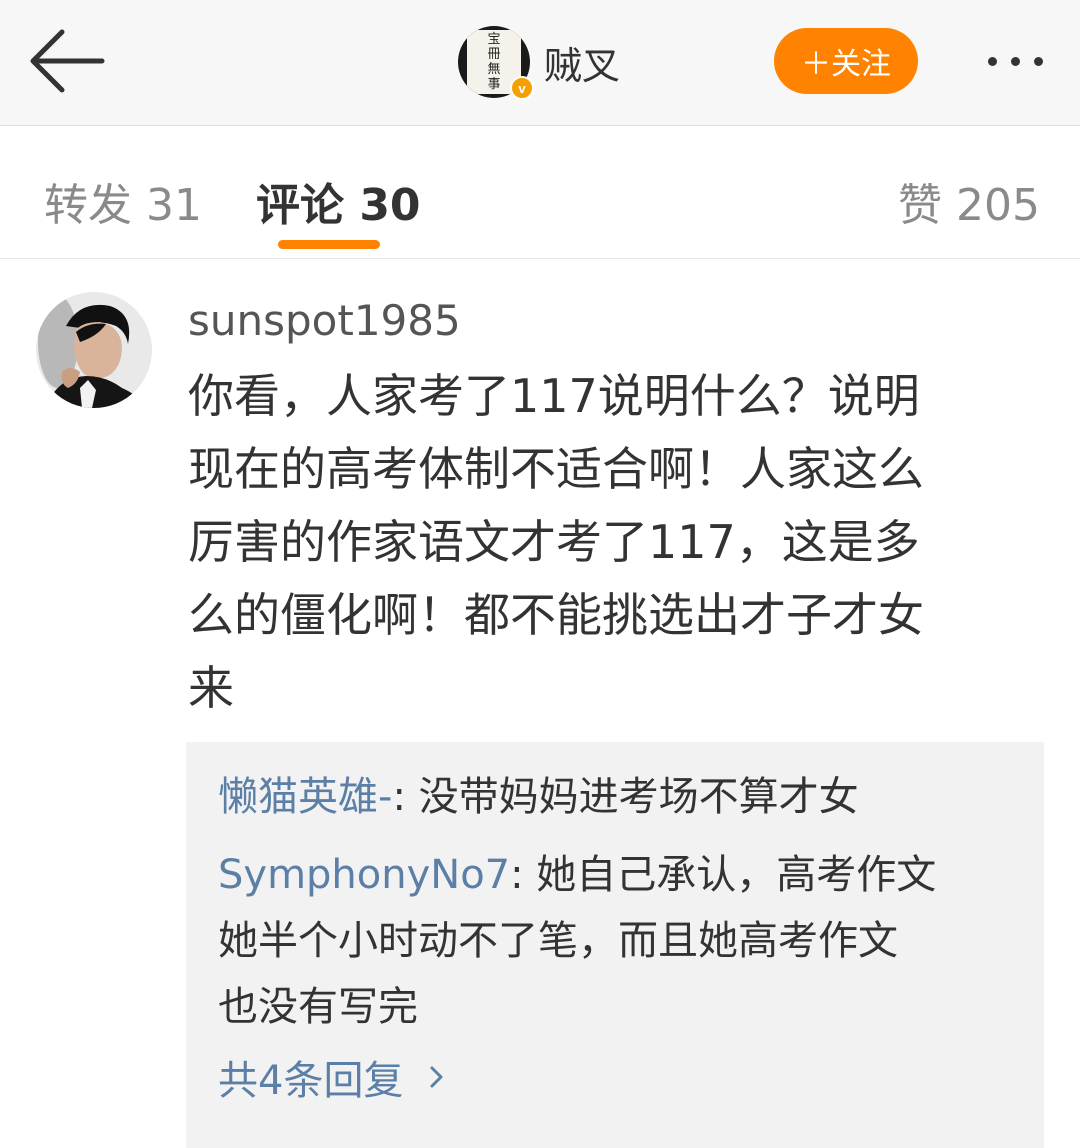 The height and width of the screenshot is (1148, 1080). Describe the element at coordinates (969, 201) in the screenshot. I see `tab-like: 赞 205` at that location.